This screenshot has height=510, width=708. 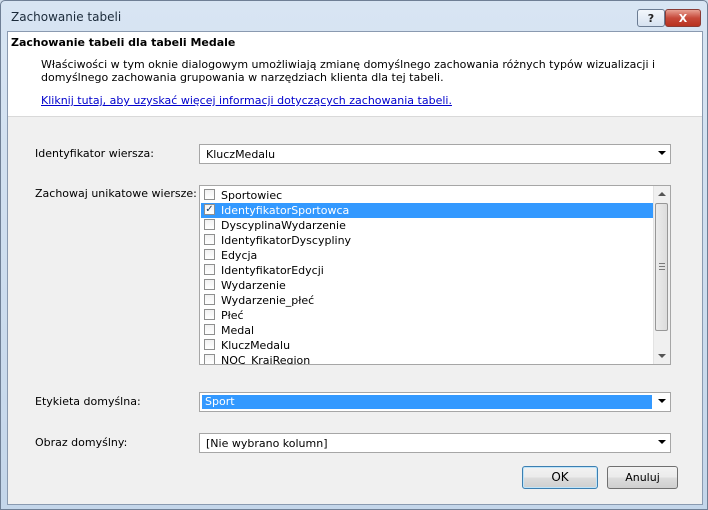 What do you see at coordinates (266, 359) in the screenshot?
I see `list-item-label: NOC_KrajRegion` at bounding box center [266, 359].